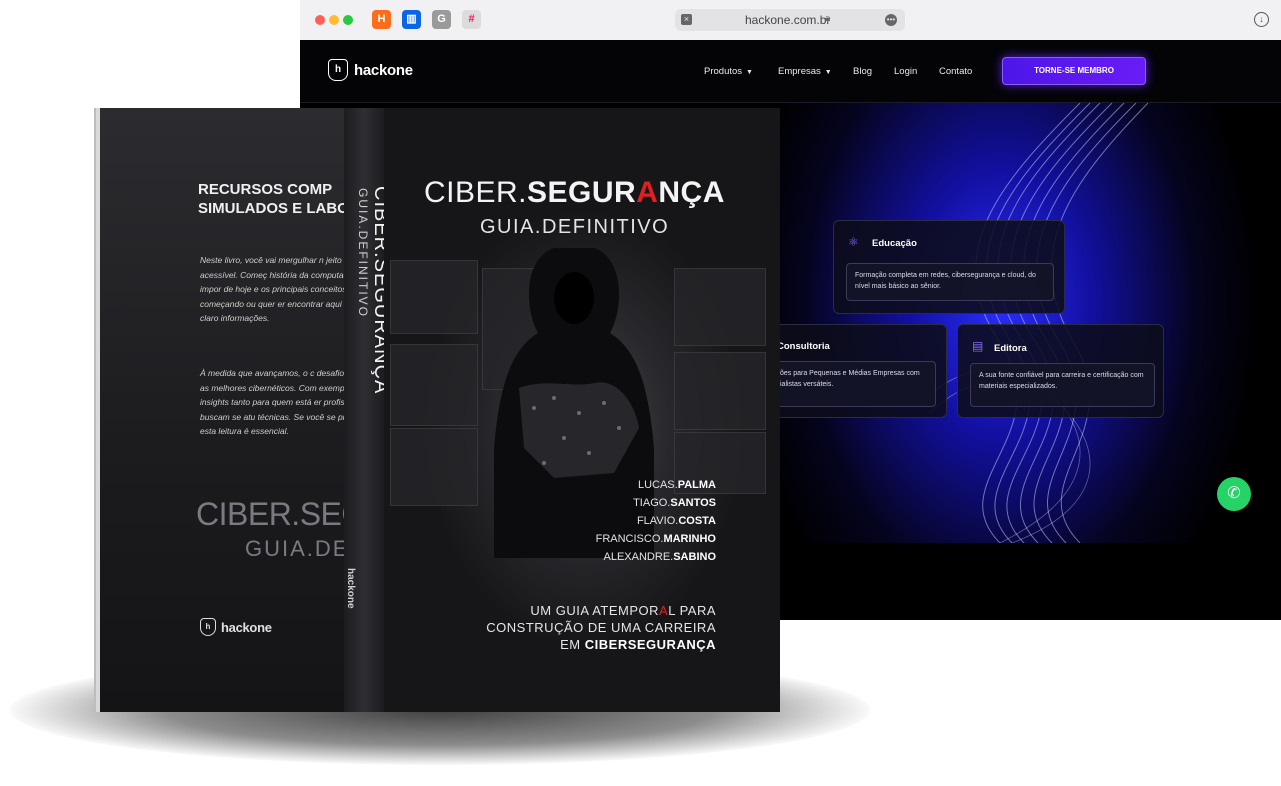 The width and height of the screenshot is (1281, 786). I want to click on front-title-red-letter: A, so click(647, 192).